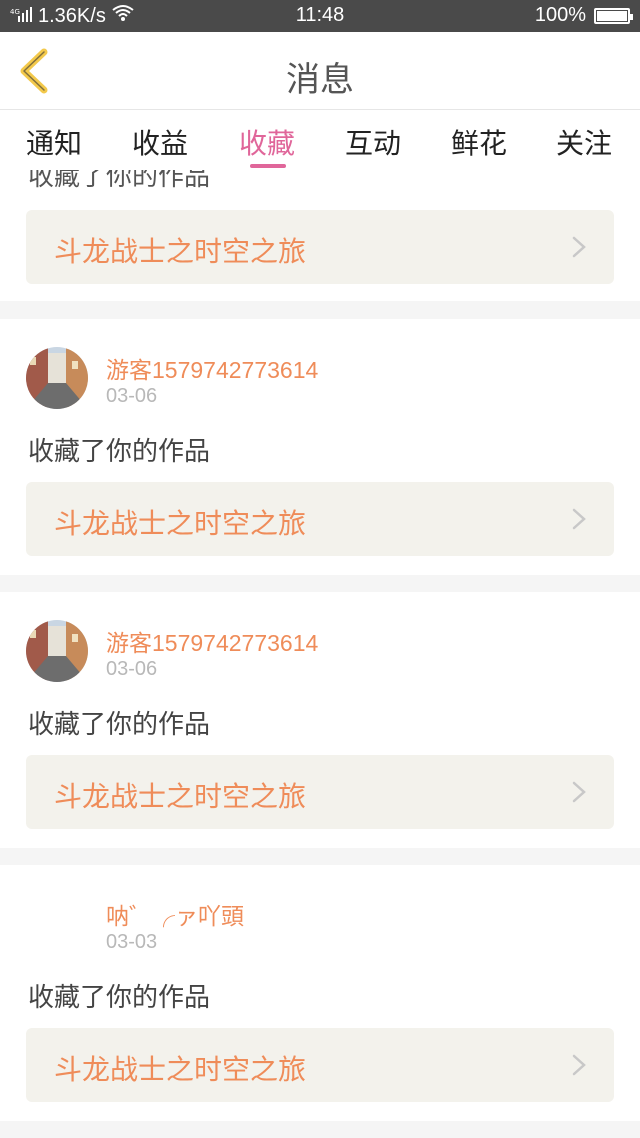  What do you see at coordinates (175, 914) in the screenshot?
I see `username: 呐゛╭ァ吖頭` at bounding box center [175, 914].